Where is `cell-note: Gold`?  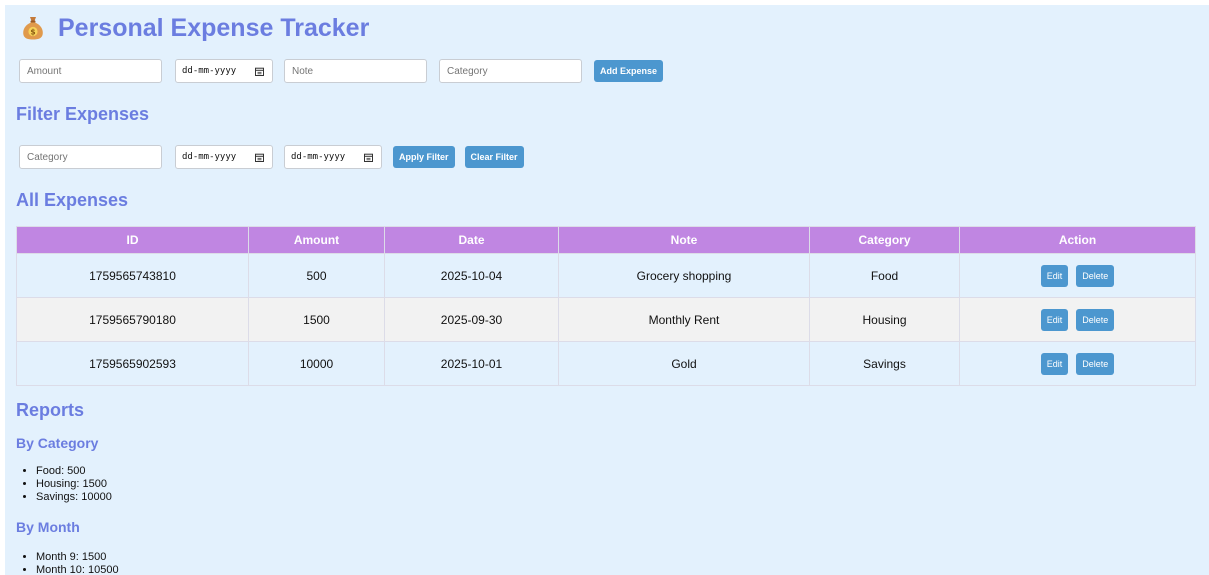 cell-note: Gold is located at coordinates (684, 363).